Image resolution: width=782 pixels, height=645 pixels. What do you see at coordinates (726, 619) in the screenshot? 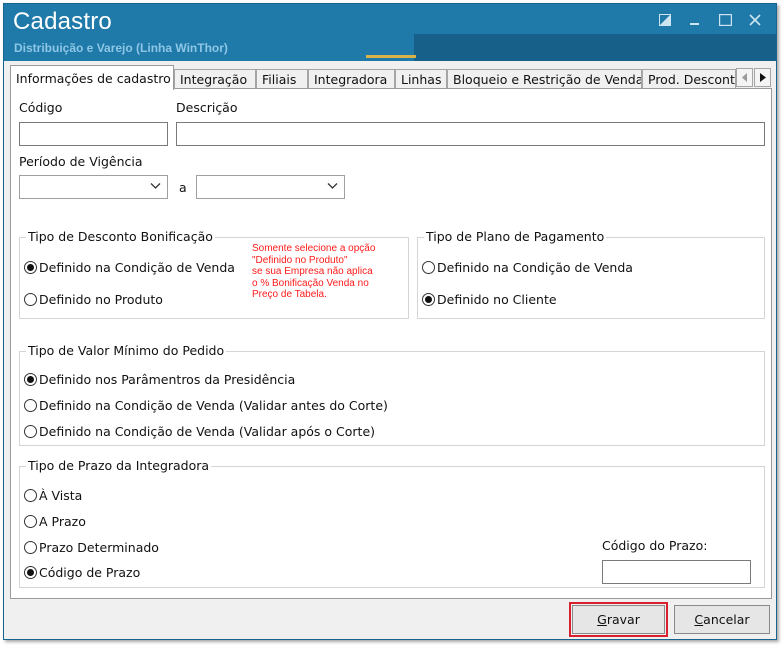
I see `cancelar-label: ancelar` at bounding box center [726, 619].